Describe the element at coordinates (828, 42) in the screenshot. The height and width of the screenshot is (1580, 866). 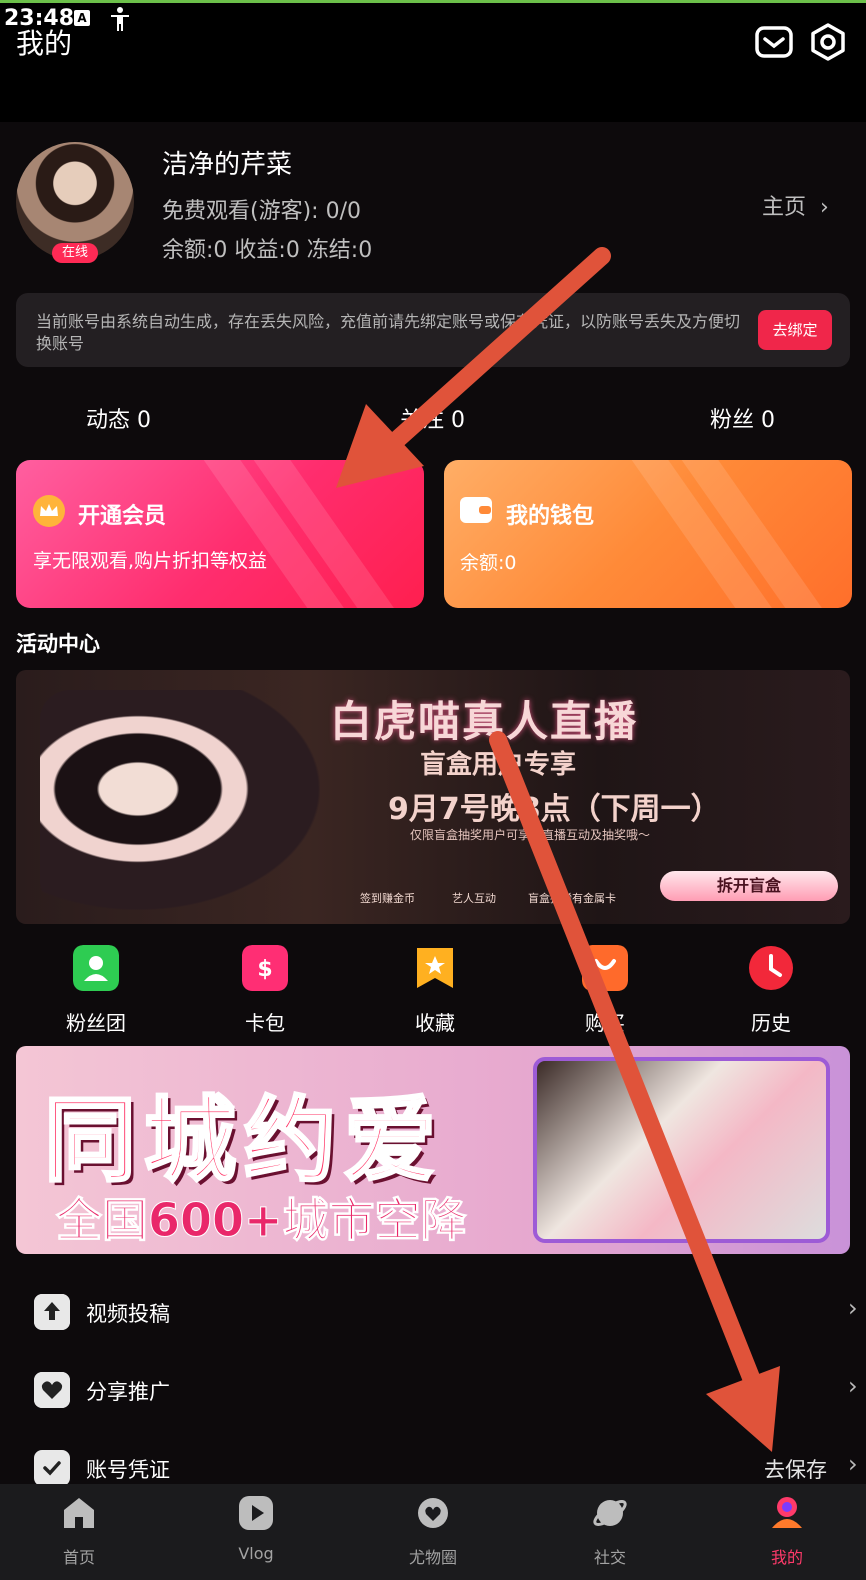
I see `settings-icon` at that location.